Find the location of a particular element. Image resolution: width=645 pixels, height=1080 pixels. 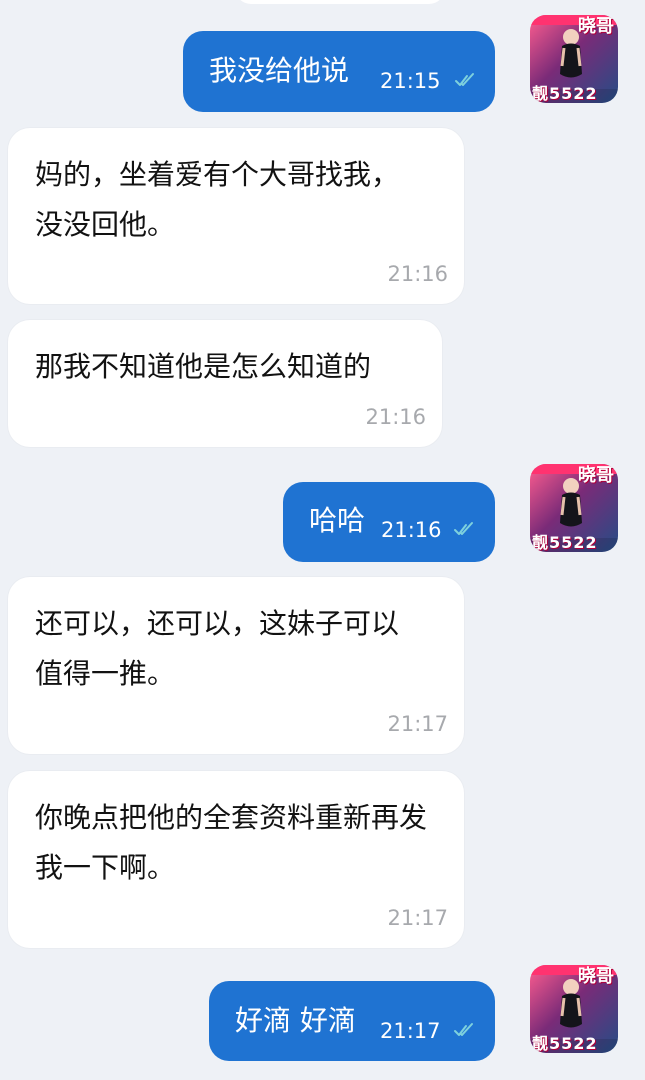

message-incoming: 那我不知道他是怎么知道的 21:16 is located at coordinates (225, 383).